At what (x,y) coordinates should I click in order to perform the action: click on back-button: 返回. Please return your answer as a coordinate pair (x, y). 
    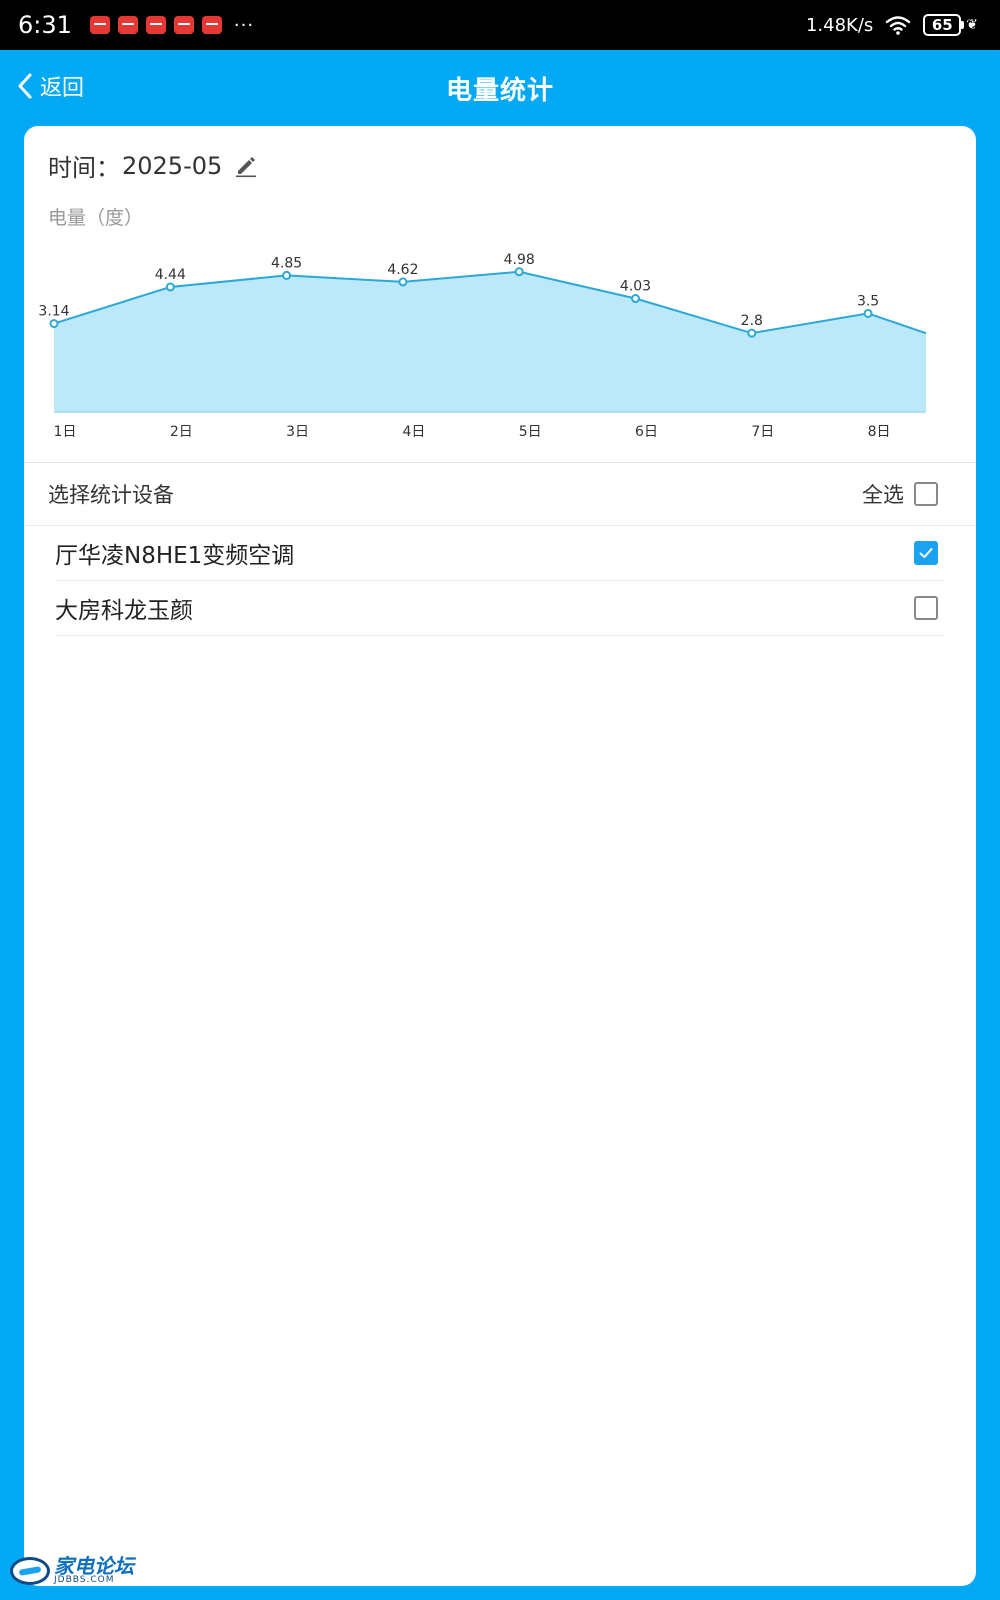
    Looking at the image, I should click on (50, 86).